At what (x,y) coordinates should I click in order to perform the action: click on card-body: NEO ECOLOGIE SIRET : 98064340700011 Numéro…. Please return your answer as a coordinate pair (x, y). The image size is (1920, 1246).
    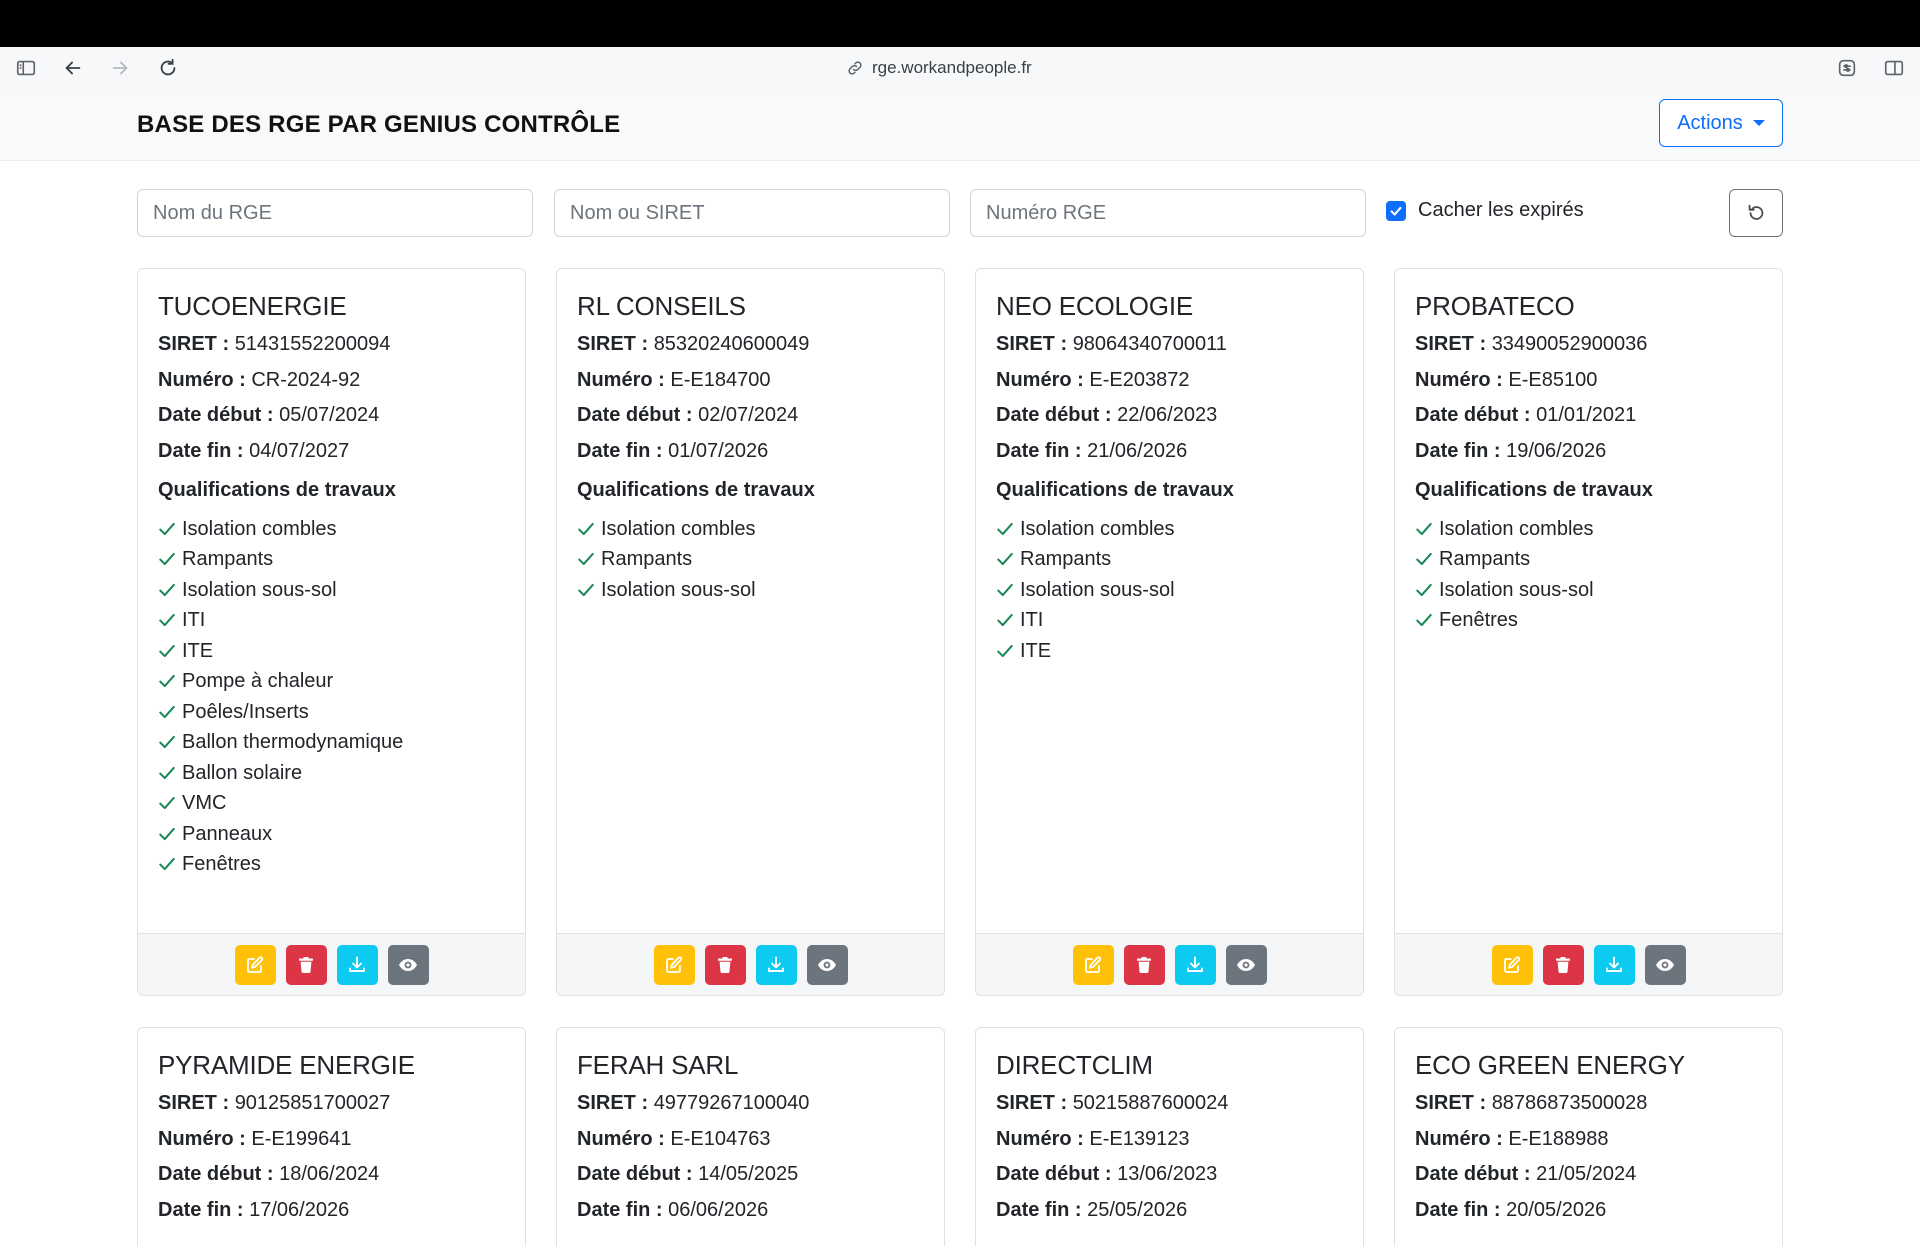
    Looking at the image, I should click on (1169, 467).